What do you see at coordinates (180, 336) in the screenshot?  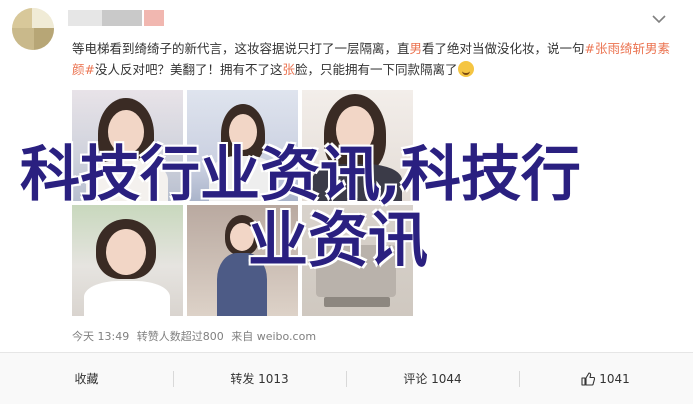 I see `like-summary: 转赞人数超过800` at bounding box center [180, 336].